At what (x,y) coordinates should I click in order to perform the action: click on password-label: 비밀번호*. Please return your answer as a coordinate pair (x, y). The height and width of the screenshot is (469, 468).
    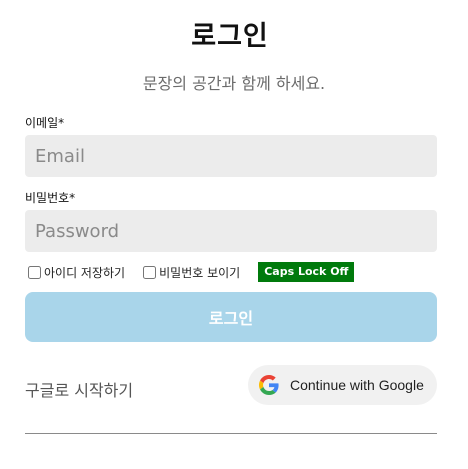
    Looking at the image, I should click on (50, 198).